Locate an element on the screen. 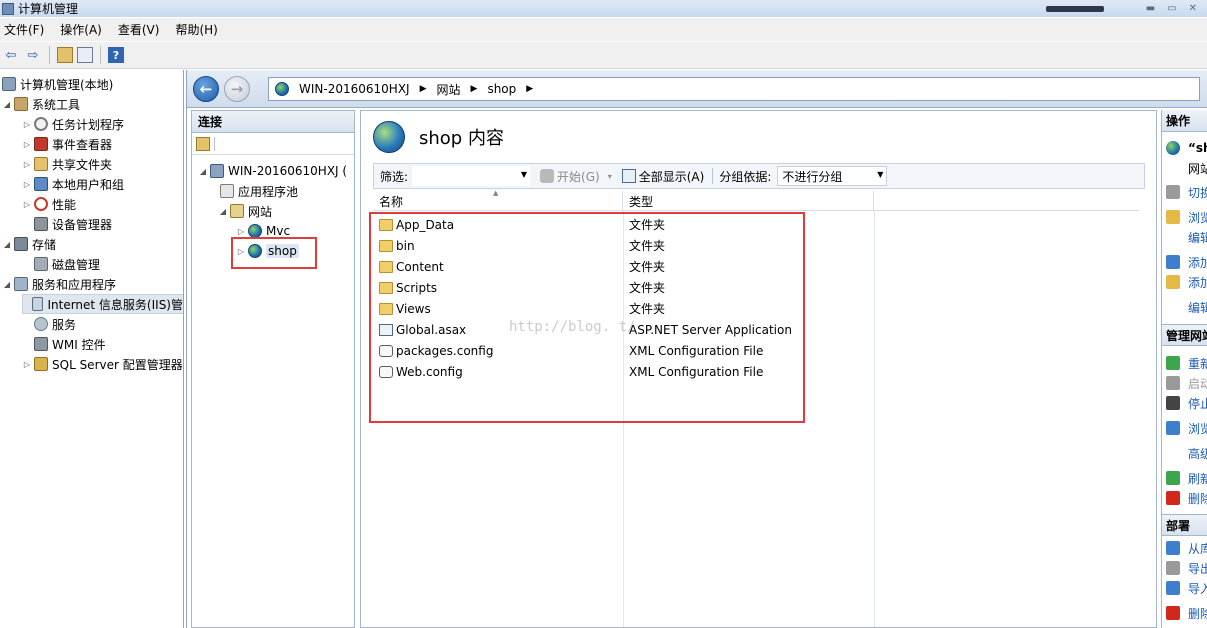 The image size is (1207, 628). conn-sites-node: ◢ 网站 is located at coordinates (245, 211).